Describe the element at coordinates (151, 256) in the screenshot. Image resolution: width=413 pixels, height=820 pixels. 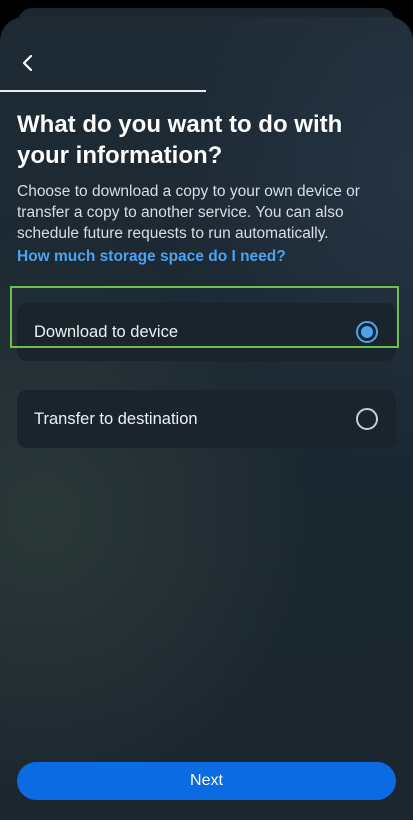
I see `storage-help-link: How much storage space do I need?` at that location.